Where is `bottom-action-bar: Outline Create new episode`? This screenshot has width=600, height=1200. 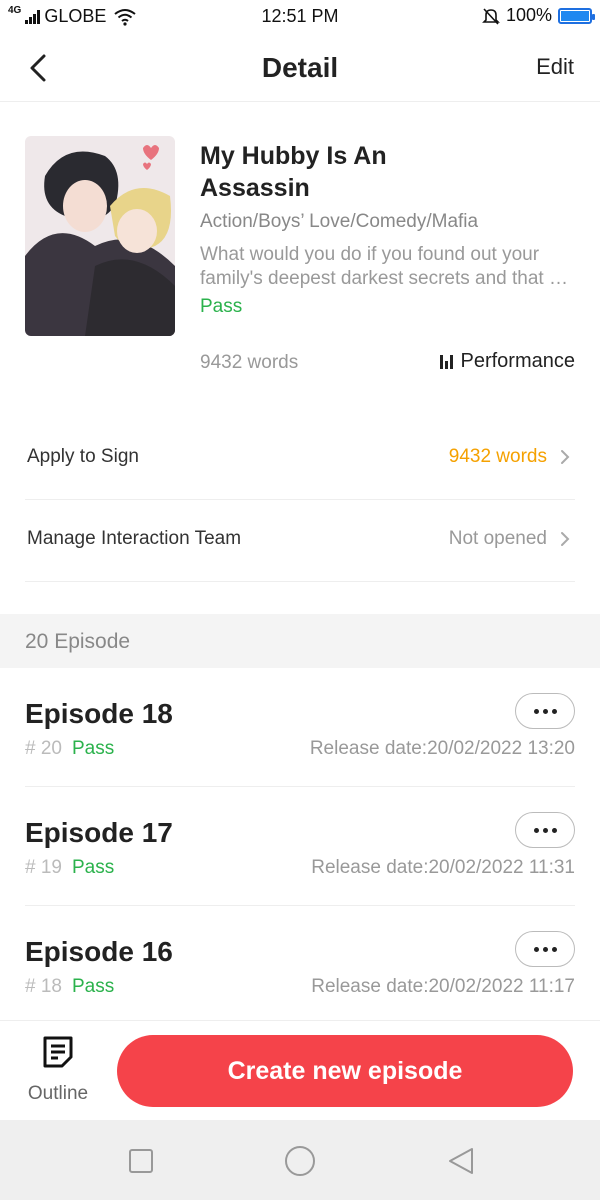 bottom-action-bar: Outline Create new episode is located at coordinates (300, 1070).